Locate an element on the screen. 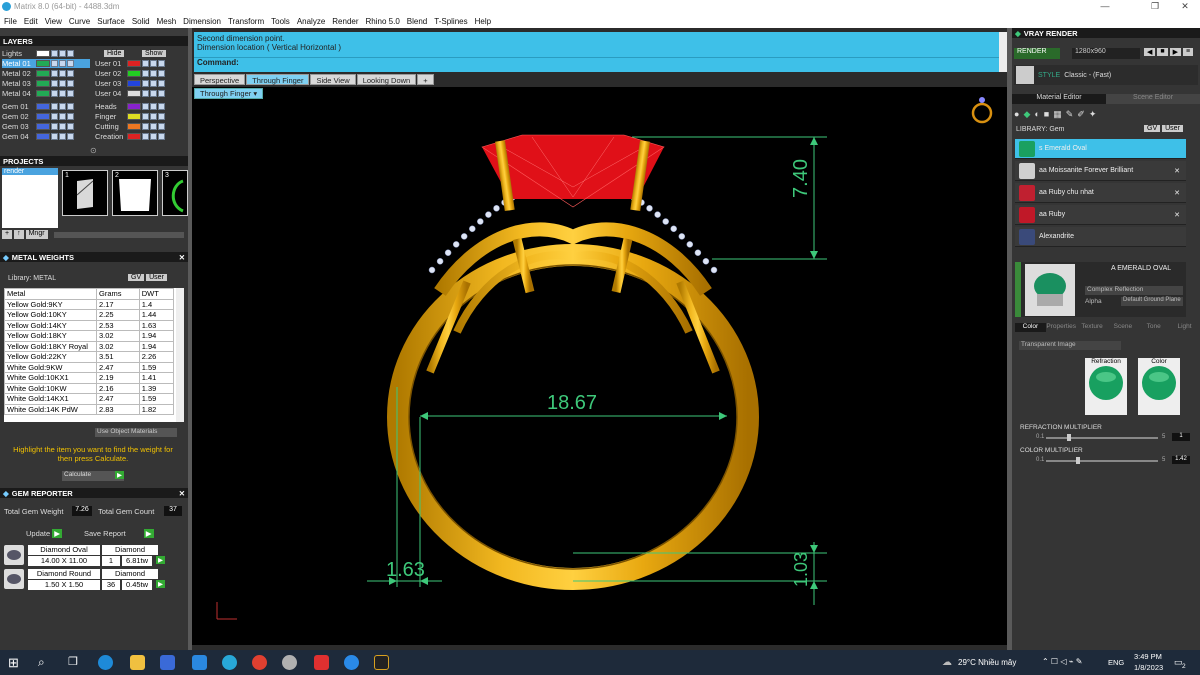 The height and width of the screenshot is (675, 1200). layer-row: Finger is located at coordinates (140, 116).